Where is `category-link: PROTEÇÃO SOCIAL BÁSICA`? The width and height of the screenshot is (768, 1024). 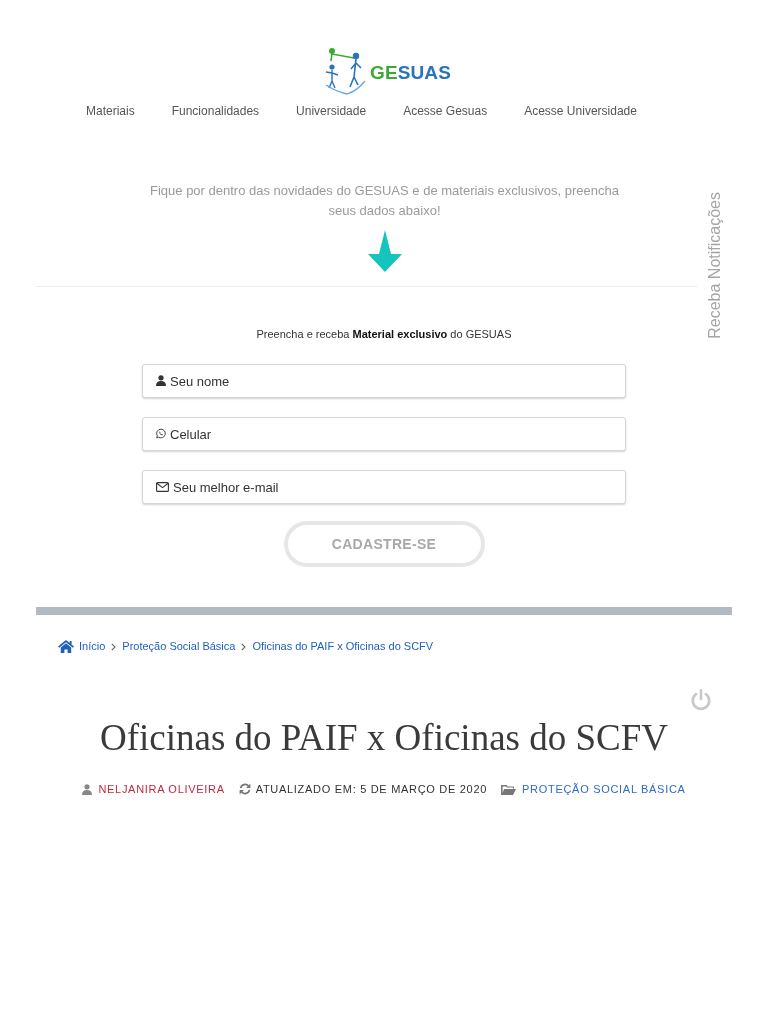
category-link: PROTEÇÃO SOCIAL BÁSICA is located at coordinates (604, 789).